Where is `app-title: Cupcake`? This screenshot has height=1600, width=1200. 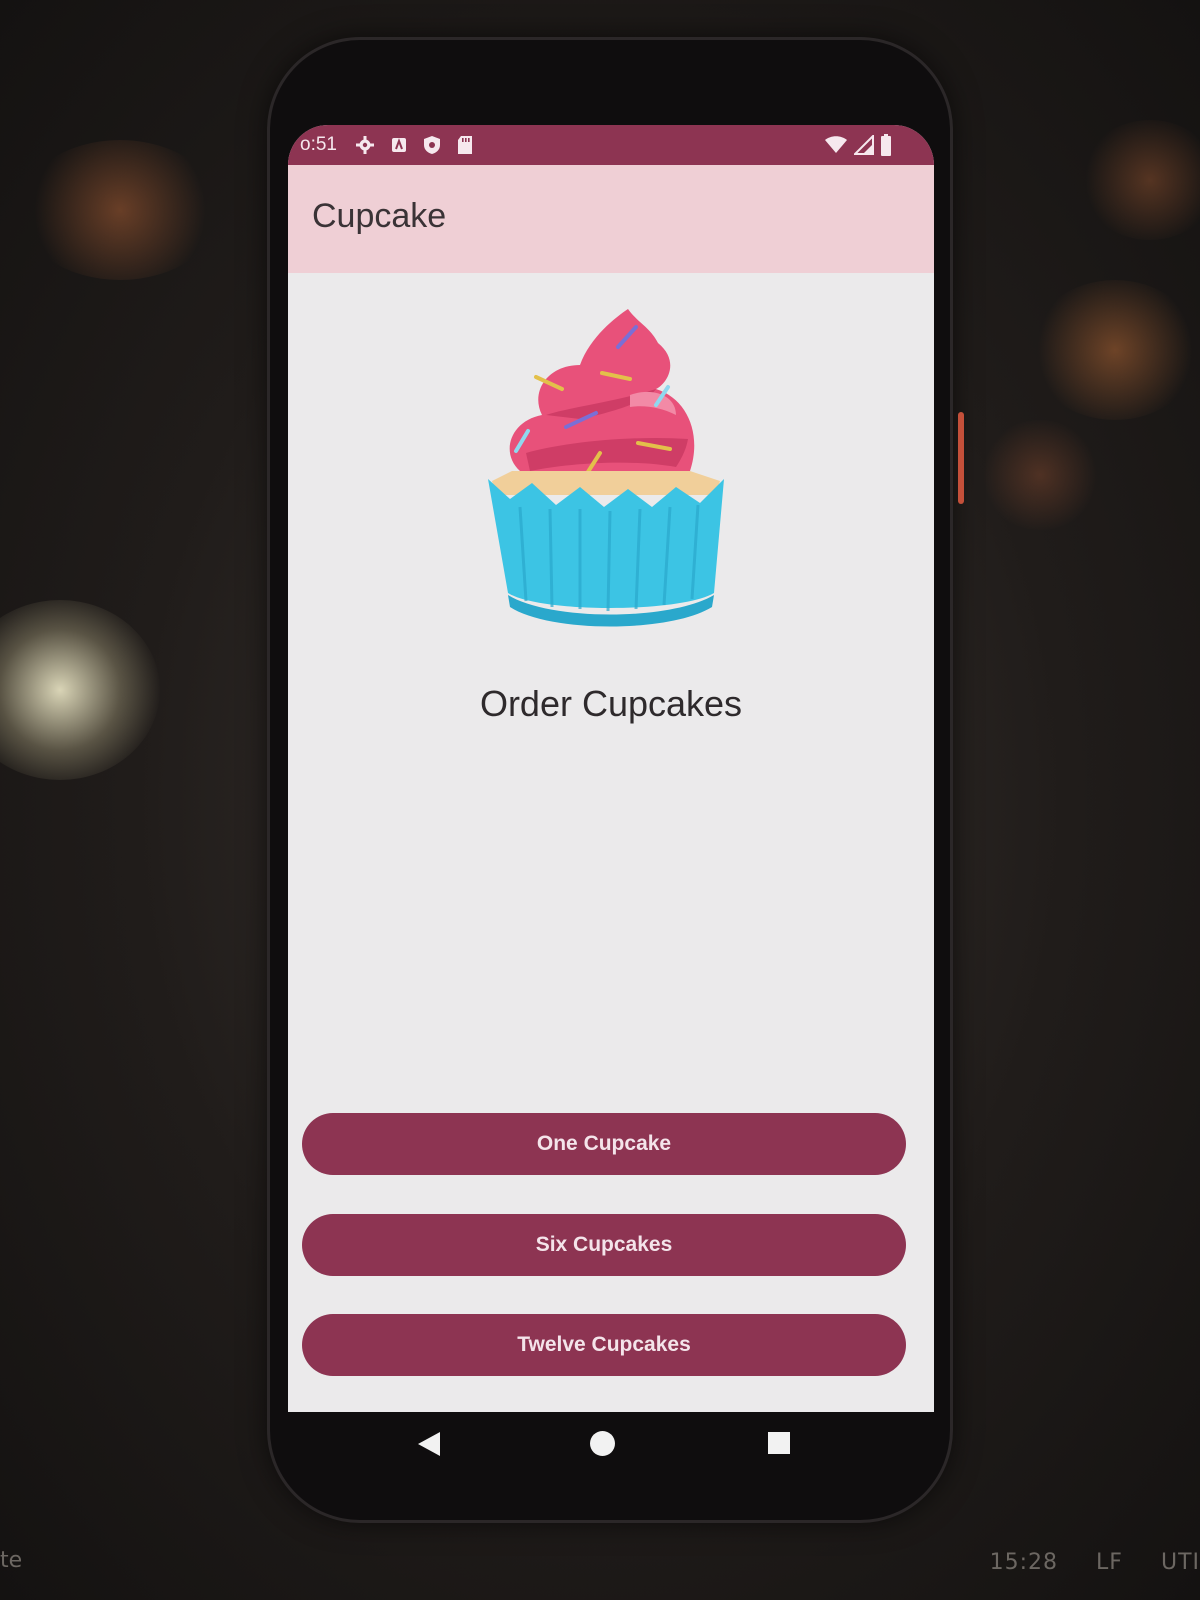
app-title: Cupcake is located at coordinates (379, 216).